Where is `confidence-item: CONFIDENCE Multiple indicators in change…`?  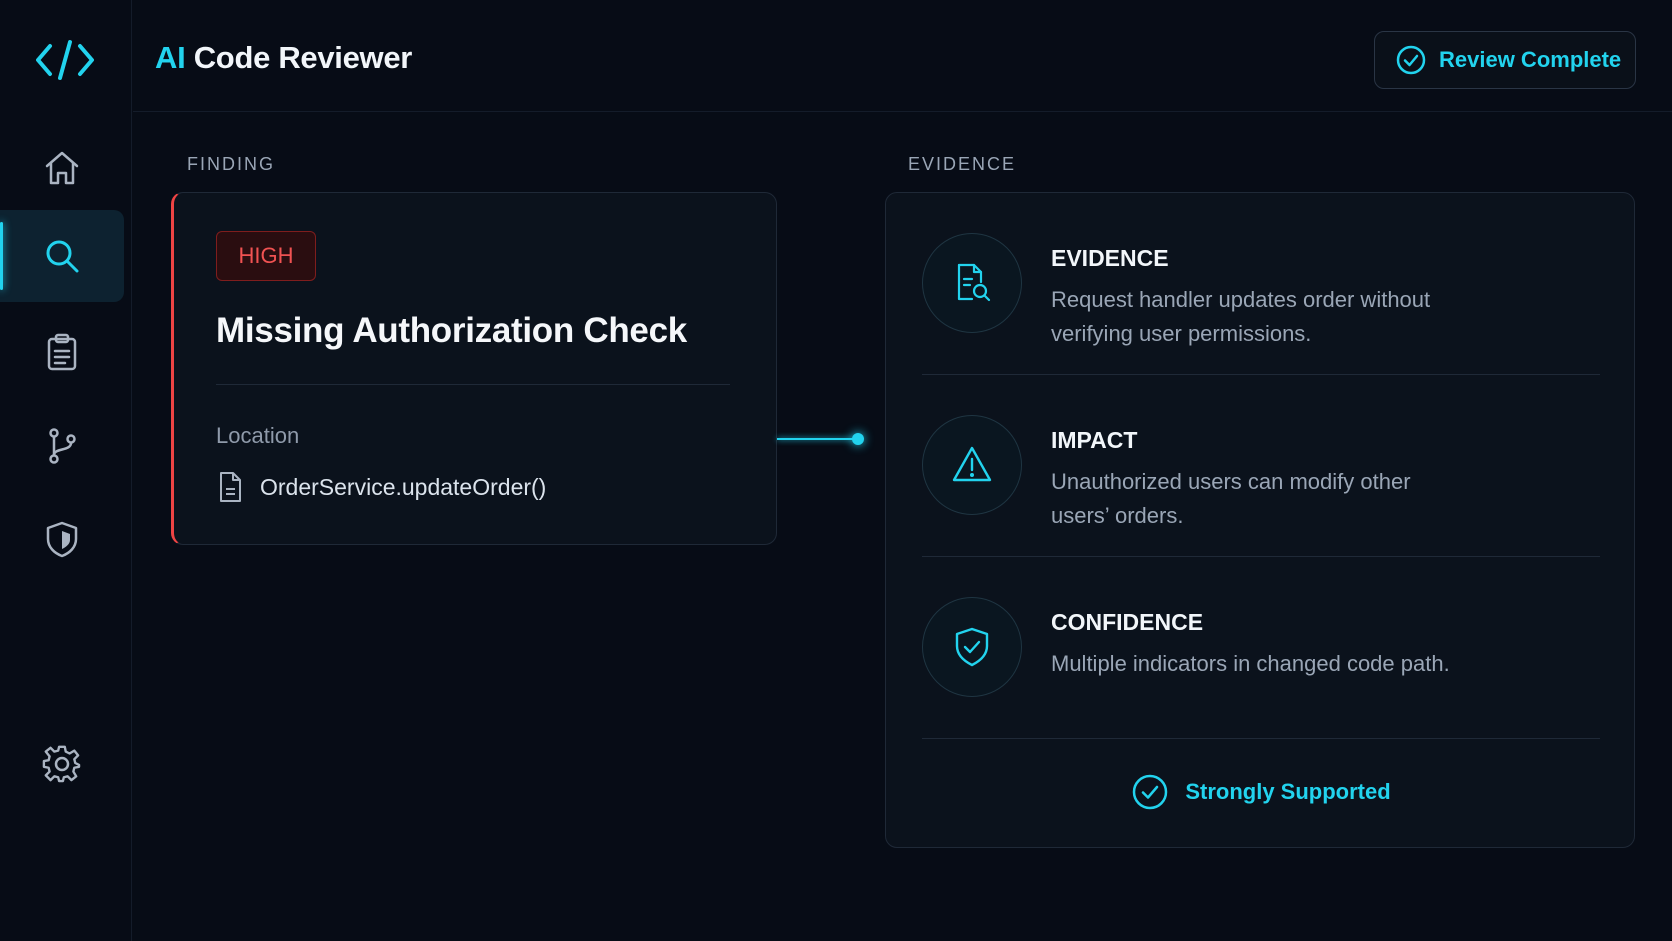 confidence-item: CONFIDENCE Multiple indicators in change… is located at coordinates (1261, 648).